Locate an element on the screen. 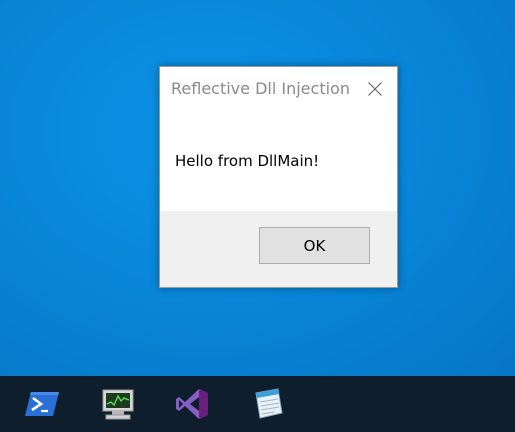 This screenshot has width=515, height=432. taskbar-item-powershell is located at coordinates (42, 404).